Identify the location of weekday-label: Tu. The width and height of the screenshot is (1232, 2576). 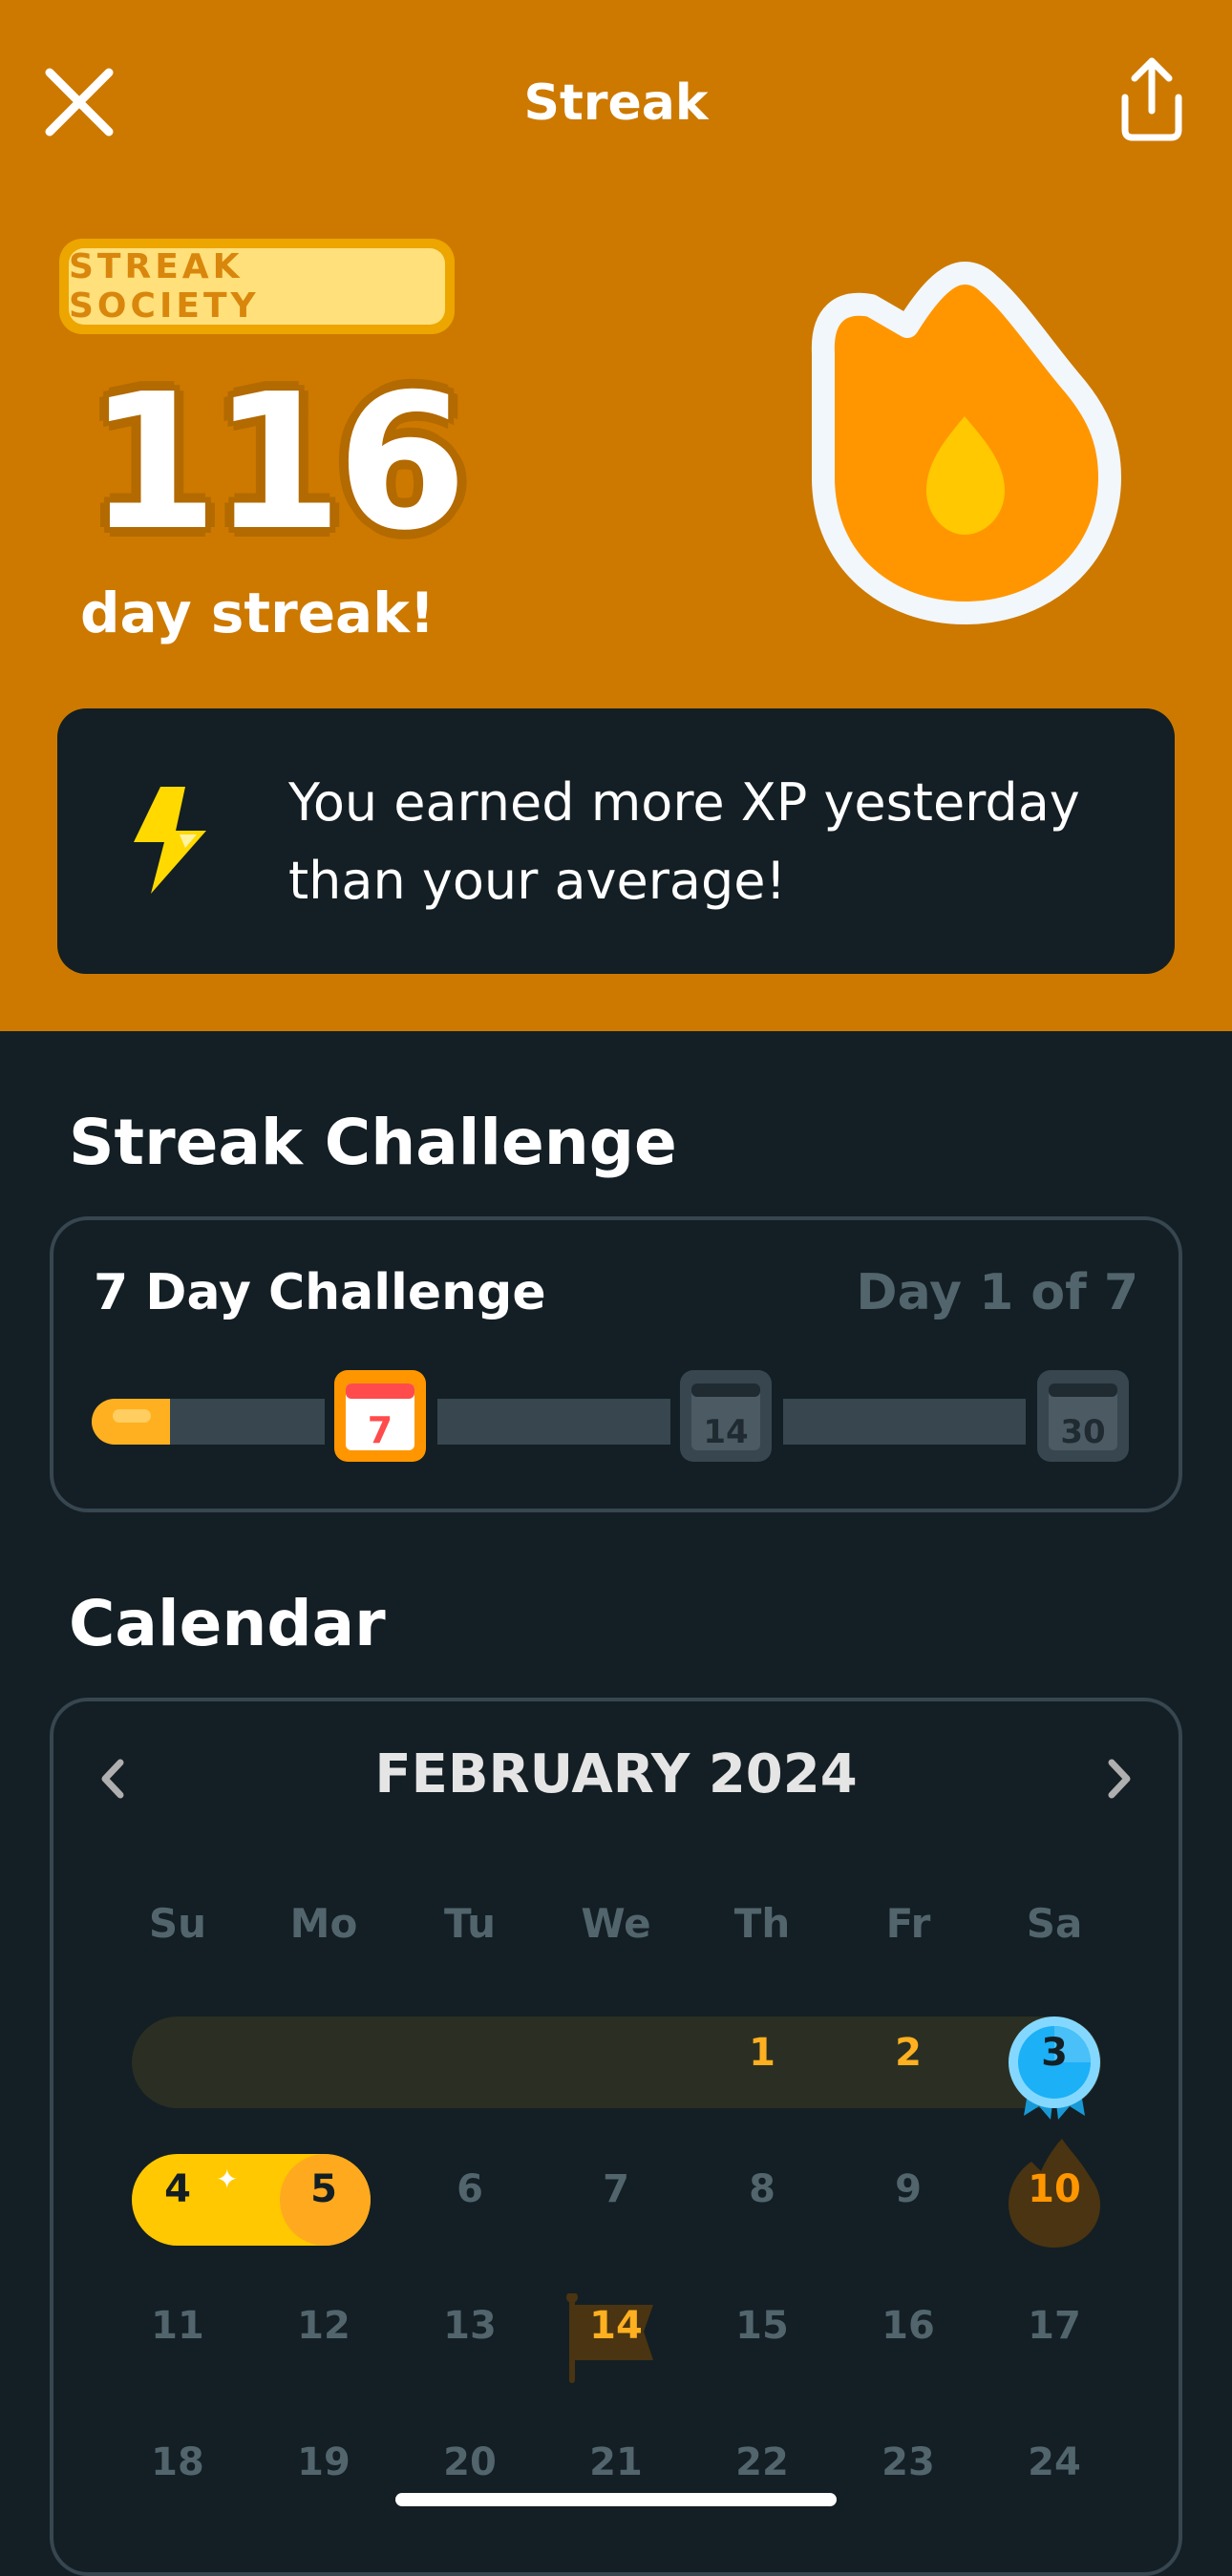
(470, 1923).